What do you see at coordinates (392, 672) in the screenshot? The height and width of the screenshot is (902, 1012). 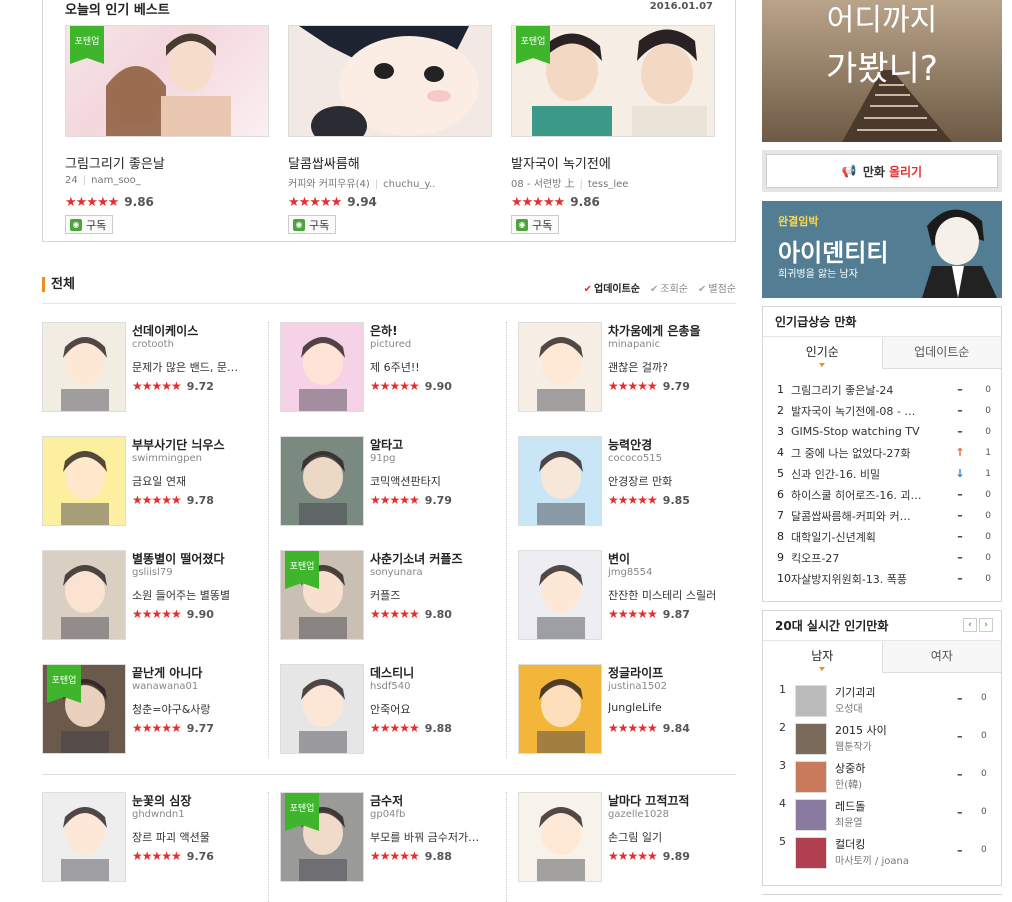 I see `comic-title: 데스티니` at bounding box center [392, 672].